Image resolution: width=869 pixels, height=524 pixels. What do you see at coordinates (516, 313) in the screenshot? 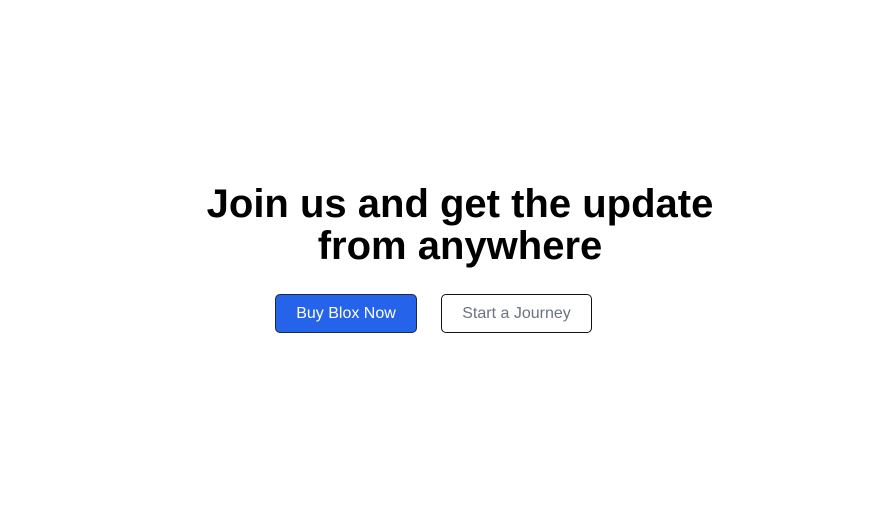
I see `start-a-journey-button: Start a Journey` at bounding box center [516, 313].